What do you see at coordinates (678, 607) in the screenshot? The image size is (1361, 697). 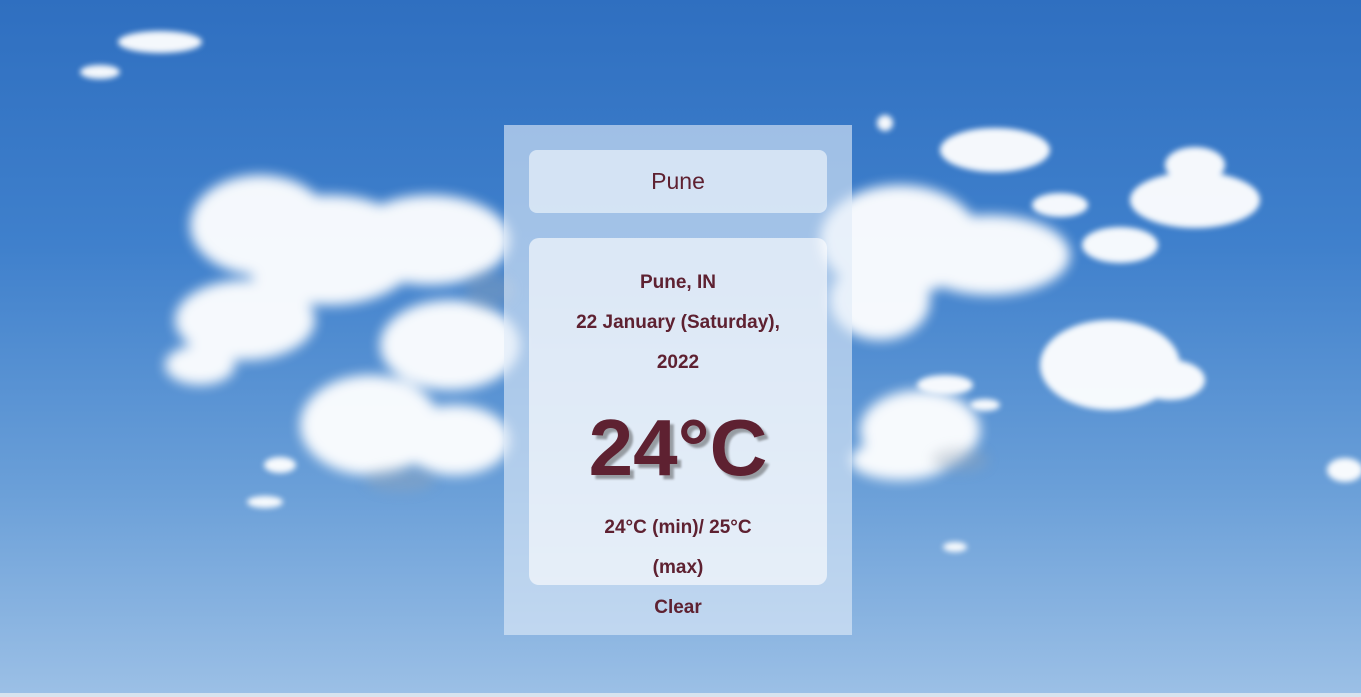 I see `weather-condition: Clear` at bounding box center [678, 607].